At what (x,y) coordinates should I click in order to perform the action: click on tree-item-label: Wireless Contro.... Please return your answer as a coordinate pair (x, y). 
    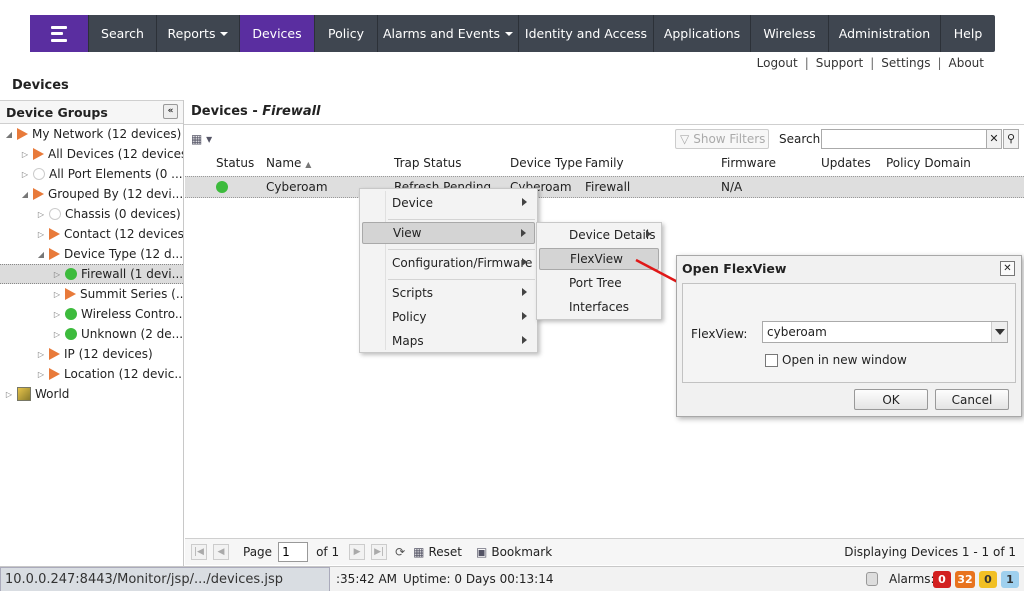
    Looking at the image, I should click on (132, 314).